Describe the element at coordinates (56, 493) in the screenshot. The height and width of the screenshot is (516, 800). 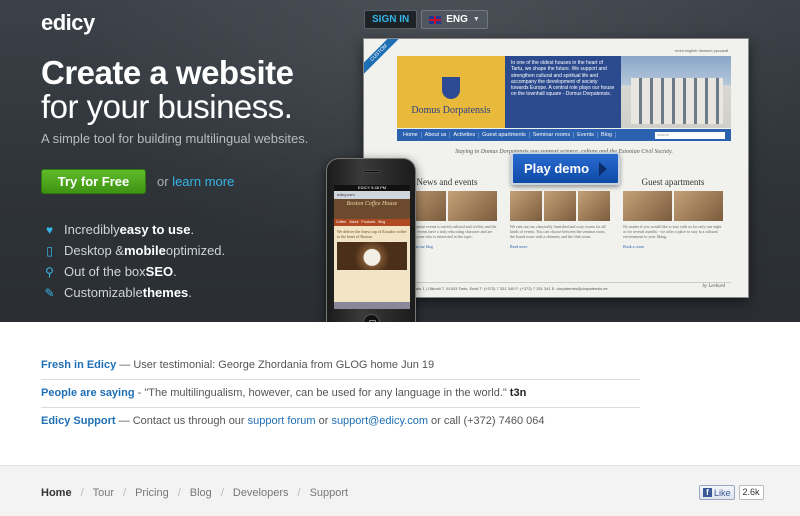
I see `footer-nav-home: Home` at that location.